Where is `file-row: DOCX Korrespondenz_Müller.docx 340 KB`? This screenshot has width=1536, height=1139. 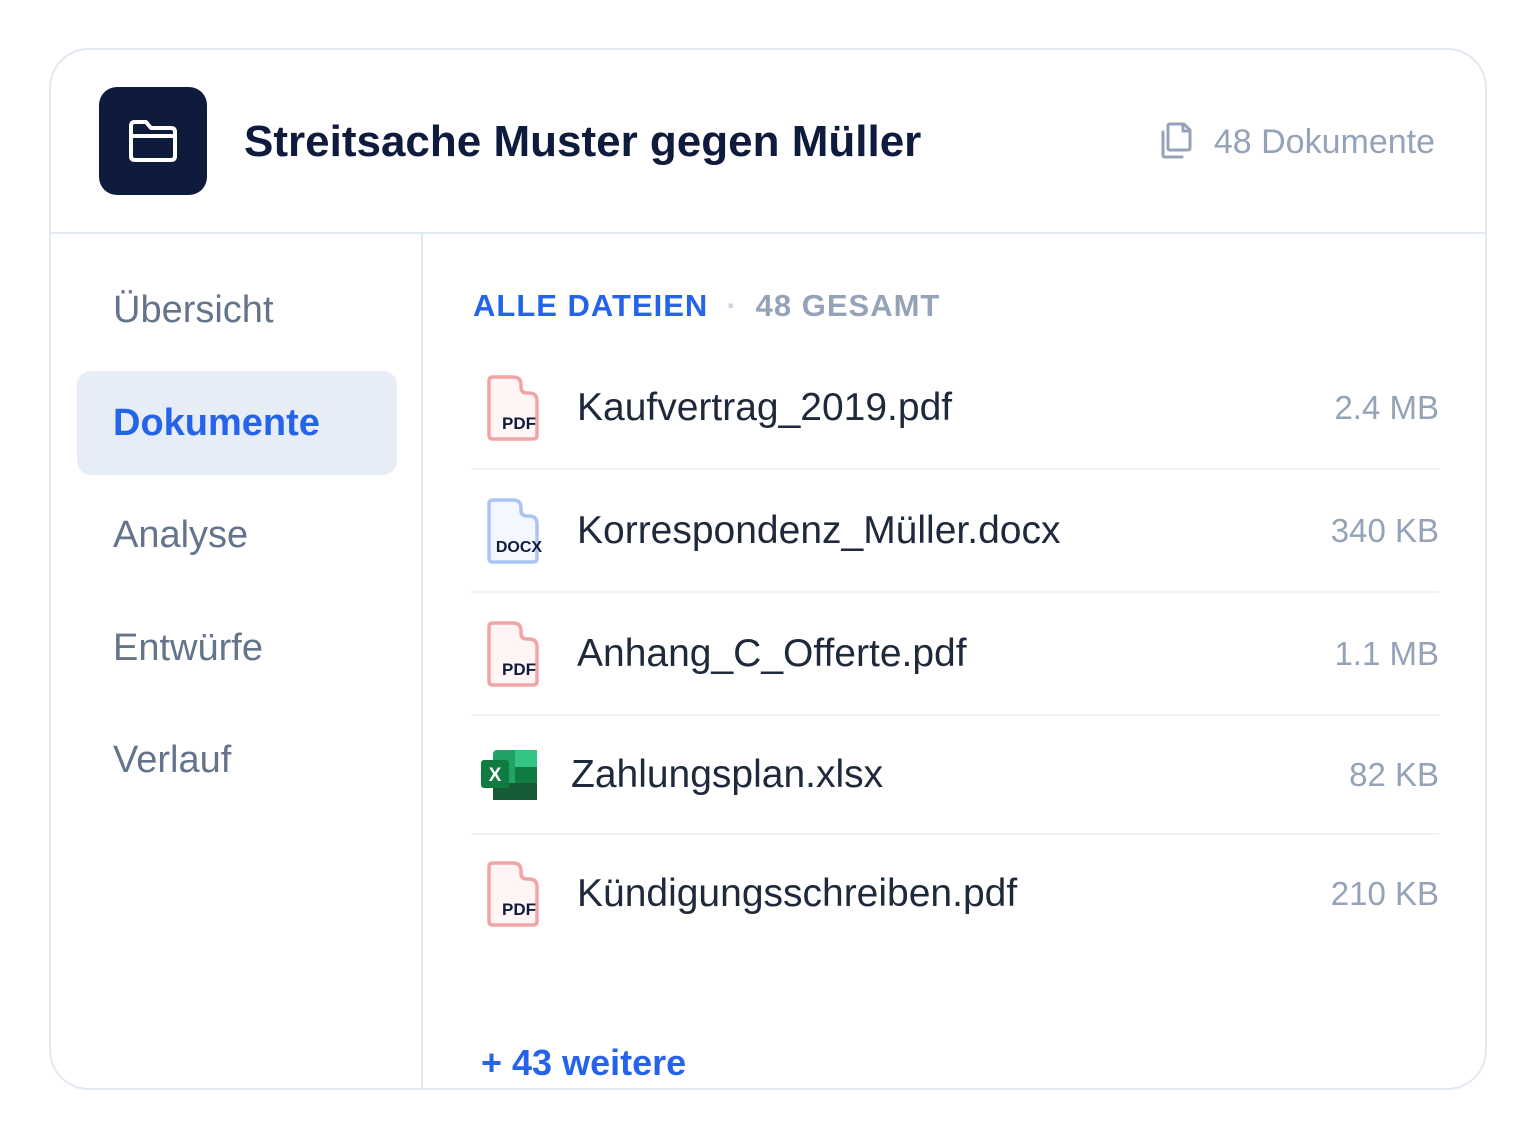 file-row: DOCX Korrespondenz_Müller.docx 340 KB is located at coordinates (955, 532).